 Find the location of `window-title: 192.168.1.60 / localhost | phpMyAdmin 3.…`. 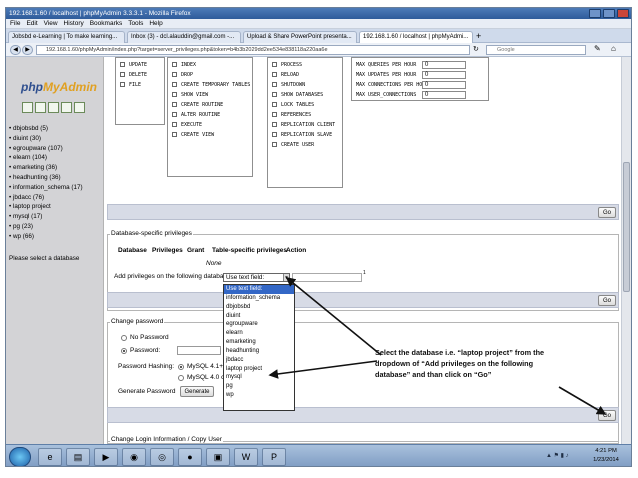

window-title: 192.168.1.60 / localhost | phpMyAdmin 3.… is located at coordinates (100, 13).